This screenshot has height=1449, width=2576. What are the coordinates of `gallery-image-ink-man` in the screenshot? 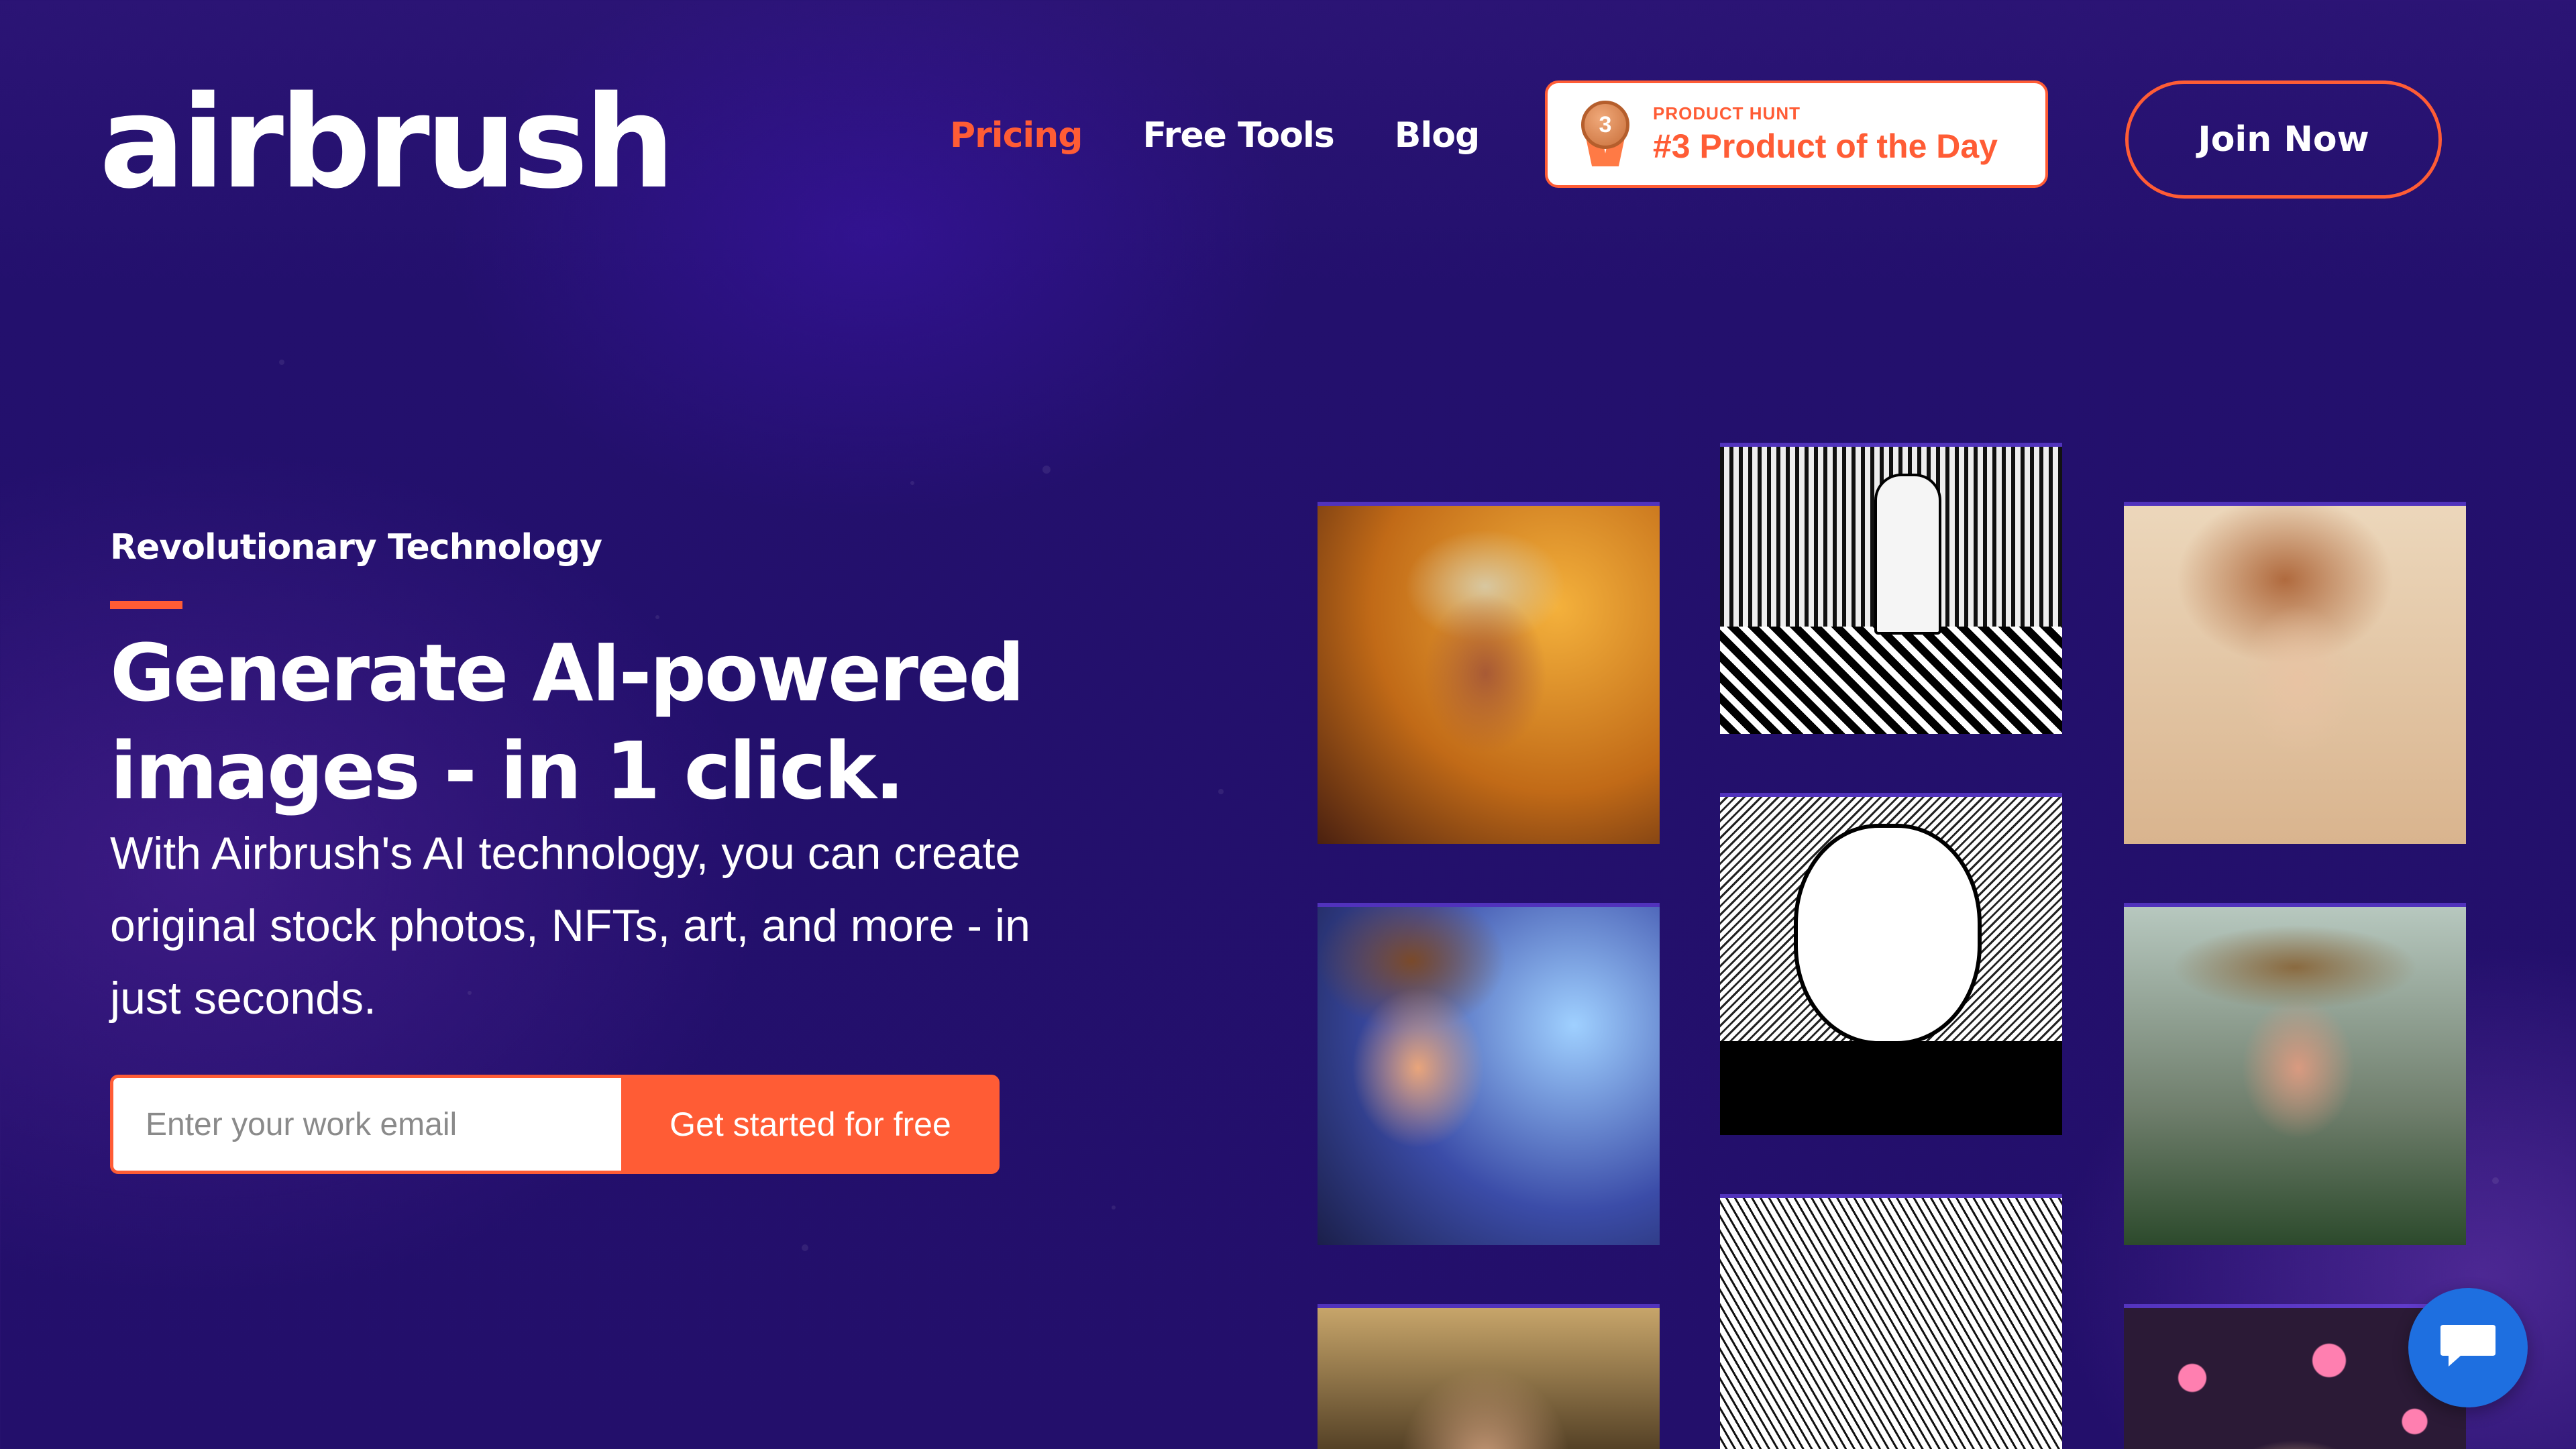 It's located at (1891, 966).